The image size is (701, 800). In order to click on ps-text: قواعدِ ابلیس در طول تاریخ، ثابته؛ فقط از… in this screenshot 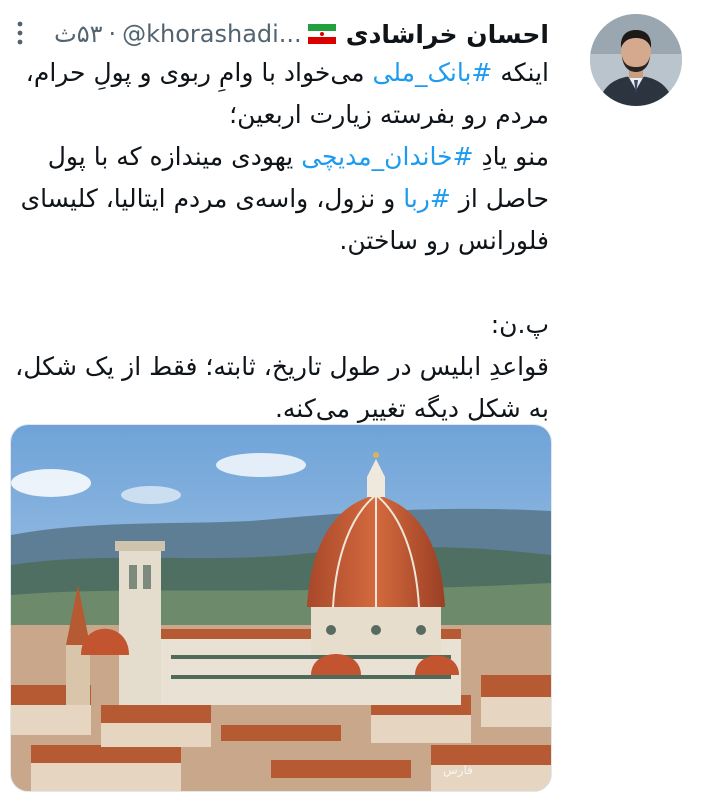, I will do `click(282, 387)`.